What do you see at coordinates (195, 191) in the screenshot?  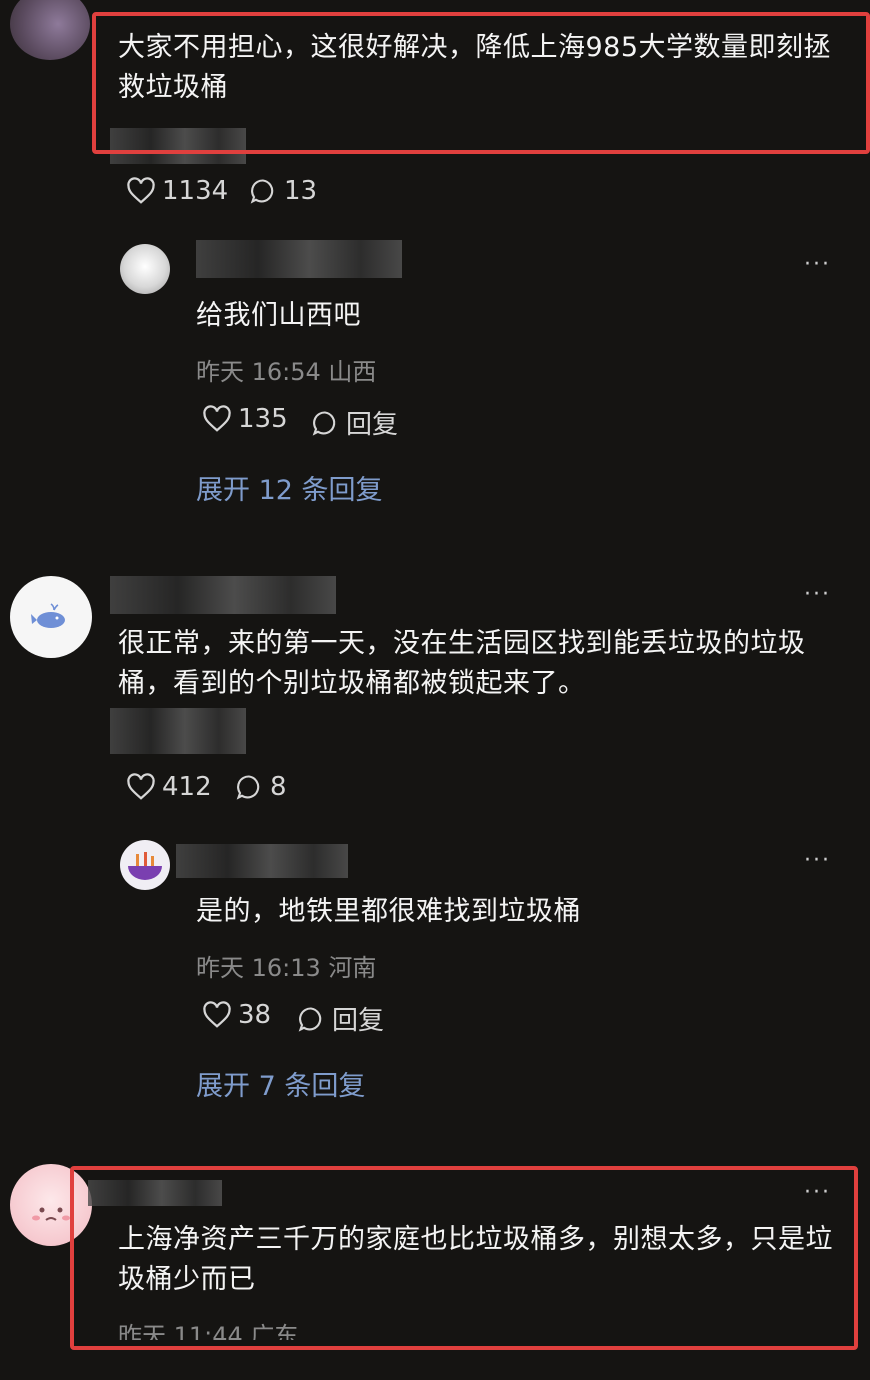 I see `comment-1-like-count: 1134` at bounding box center [195, 191].